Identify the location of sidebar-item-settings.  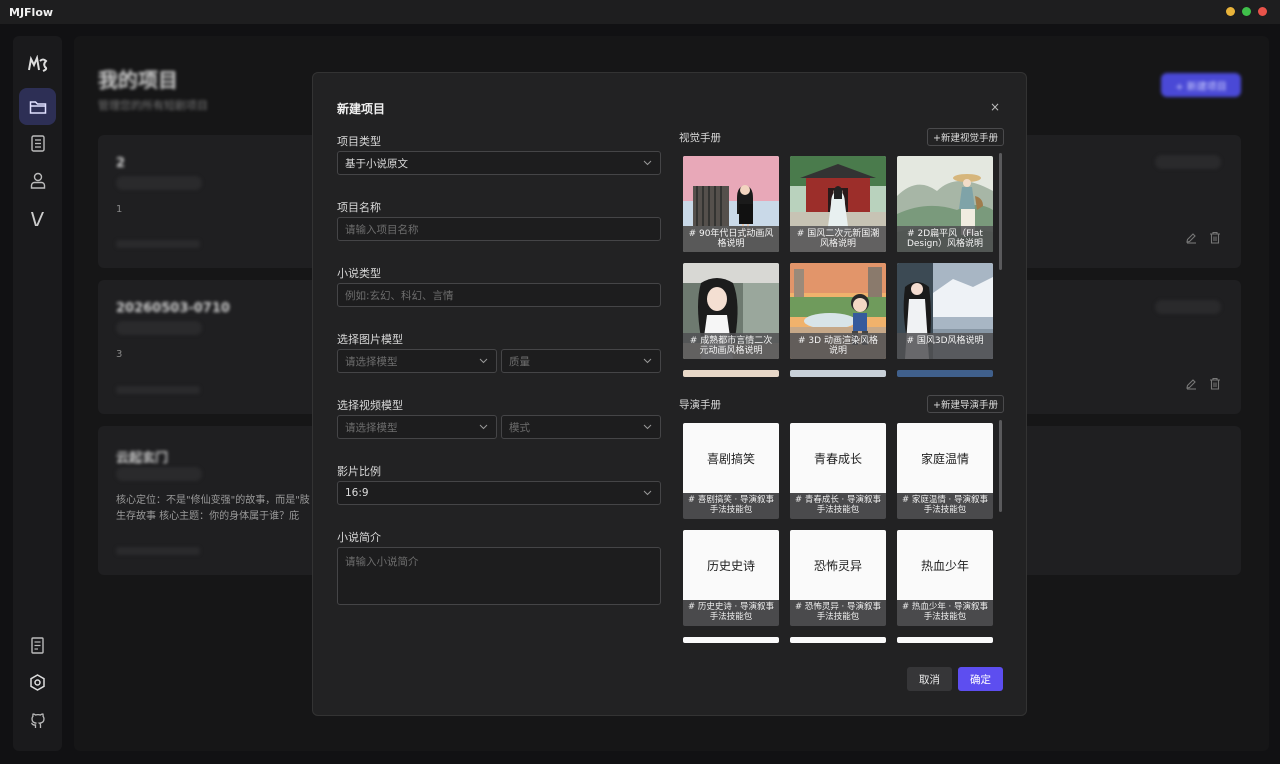
(37, 682).